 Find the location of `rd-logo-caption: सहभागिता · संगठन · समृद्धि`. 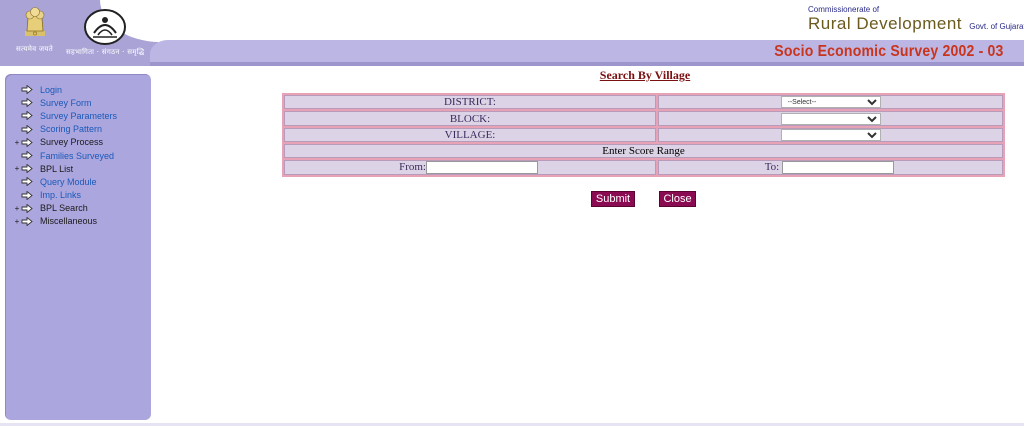

rd-logo-caption: सहभागिता · संगठन · समृद्धि is located at coordinates (105, 52).